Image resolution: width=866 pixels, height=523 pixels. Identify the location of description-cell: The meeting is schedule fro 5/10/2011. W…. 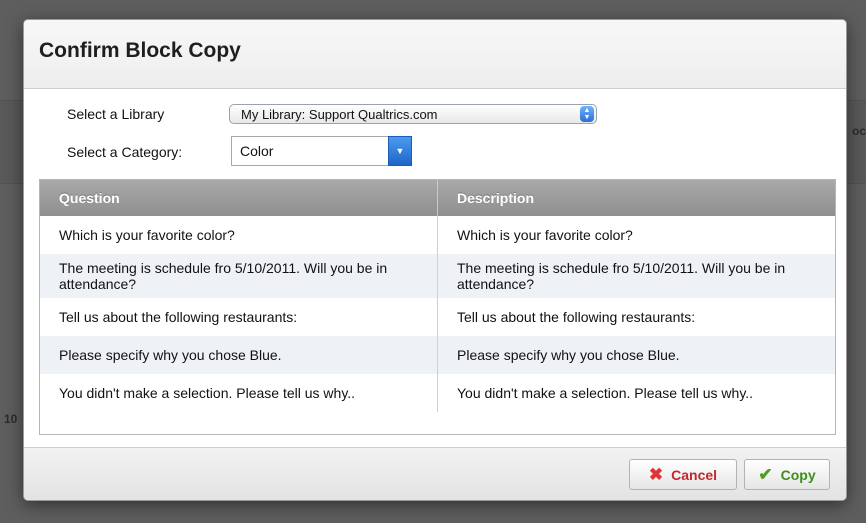
(636, 276).